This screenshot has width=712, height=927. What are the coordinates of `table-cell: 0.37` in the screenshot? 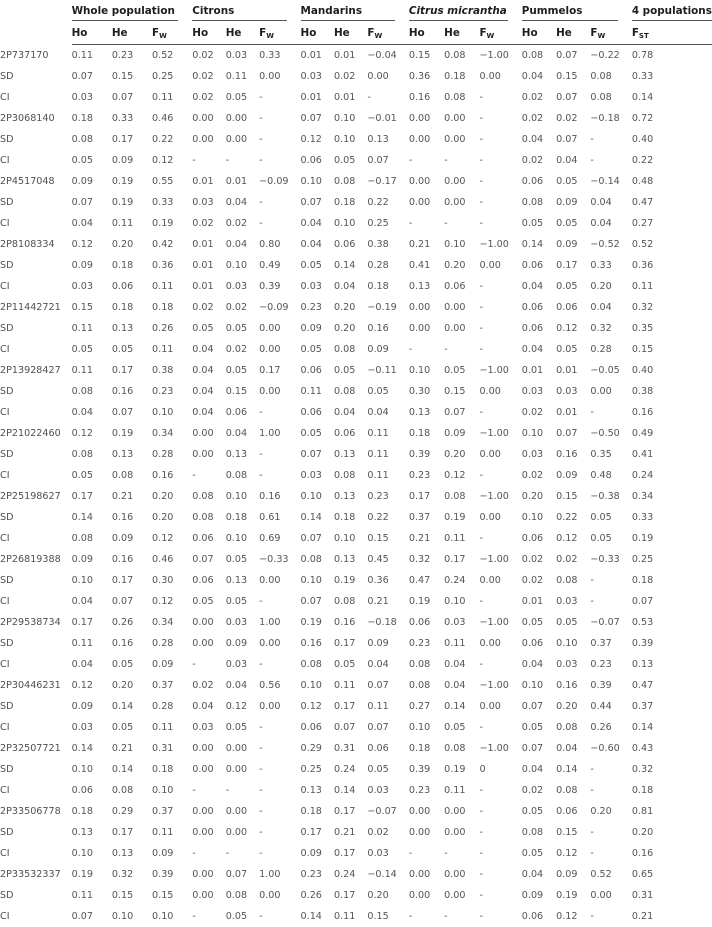 It's located at (610, 643).